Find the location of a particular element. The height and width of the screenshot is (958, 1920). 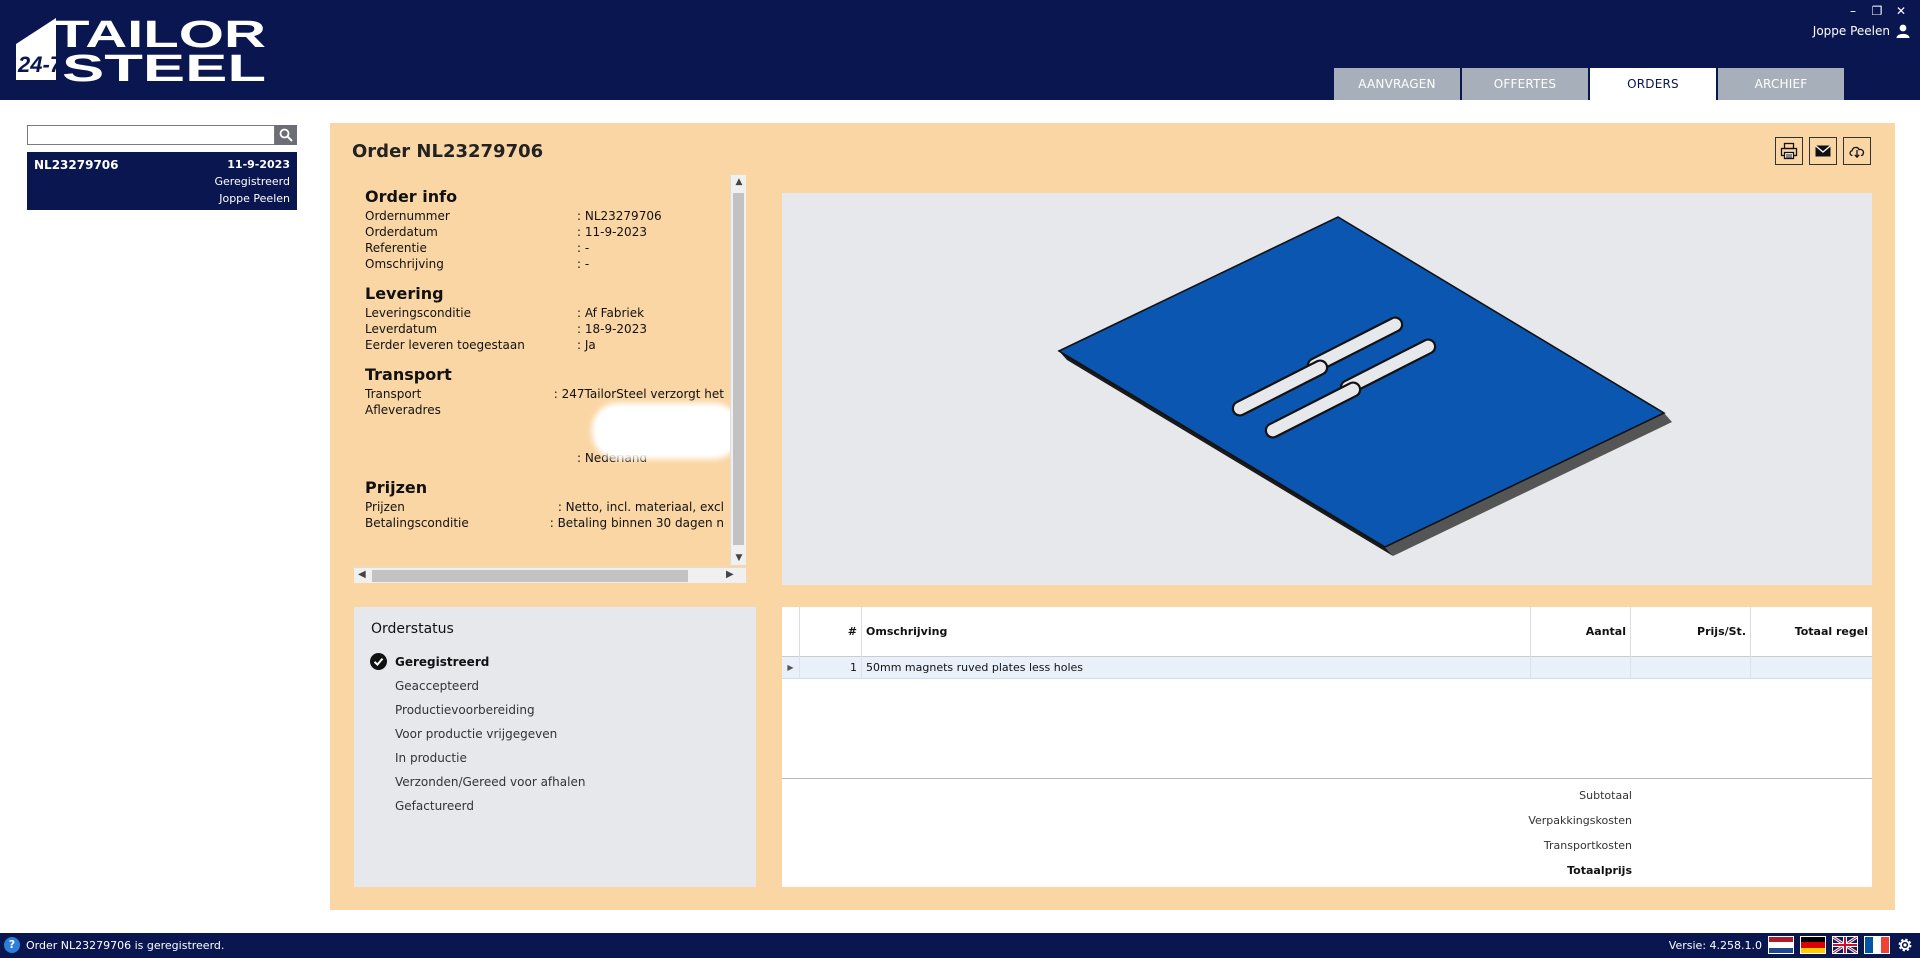

status-step-geregistreerd: Geregistreerd is located at coordinates (477, 665).